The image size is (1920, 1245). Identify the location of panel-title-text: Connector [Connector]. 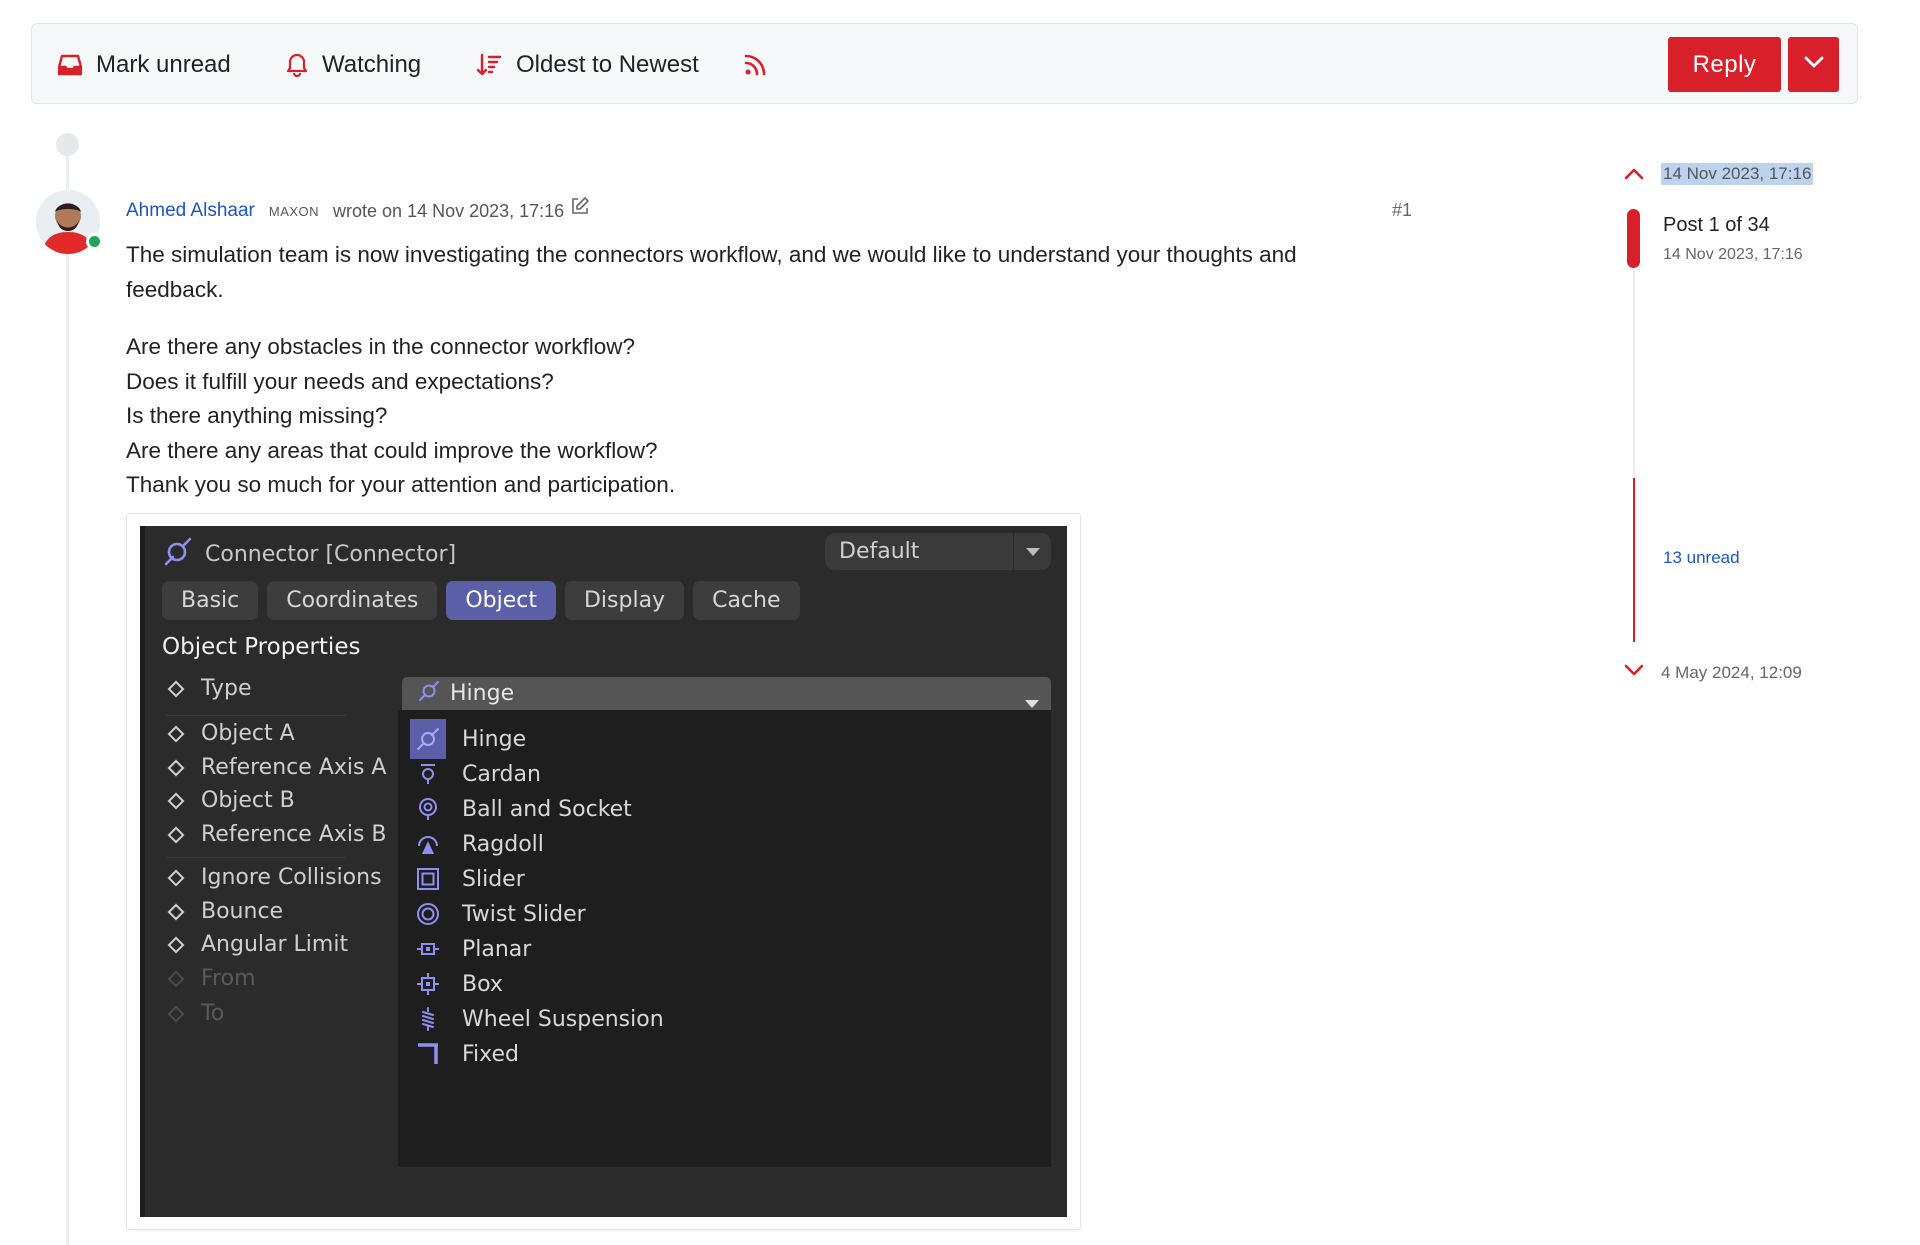
(331, 554).